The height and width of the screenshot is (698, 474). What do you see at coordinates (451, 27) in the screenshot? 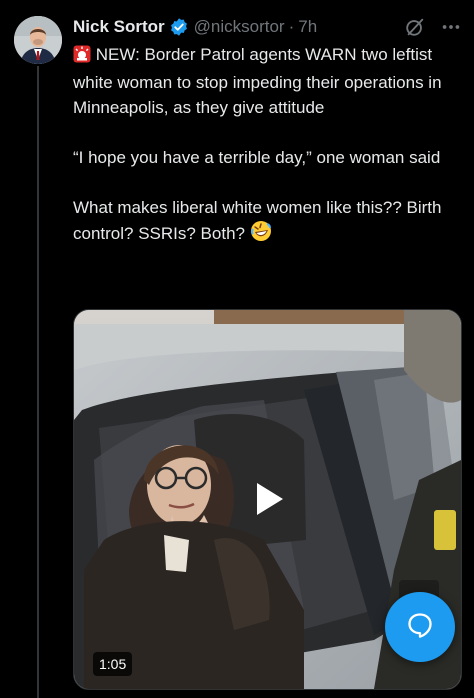
I see `more-options-icon` at bounding box center [451, 27].